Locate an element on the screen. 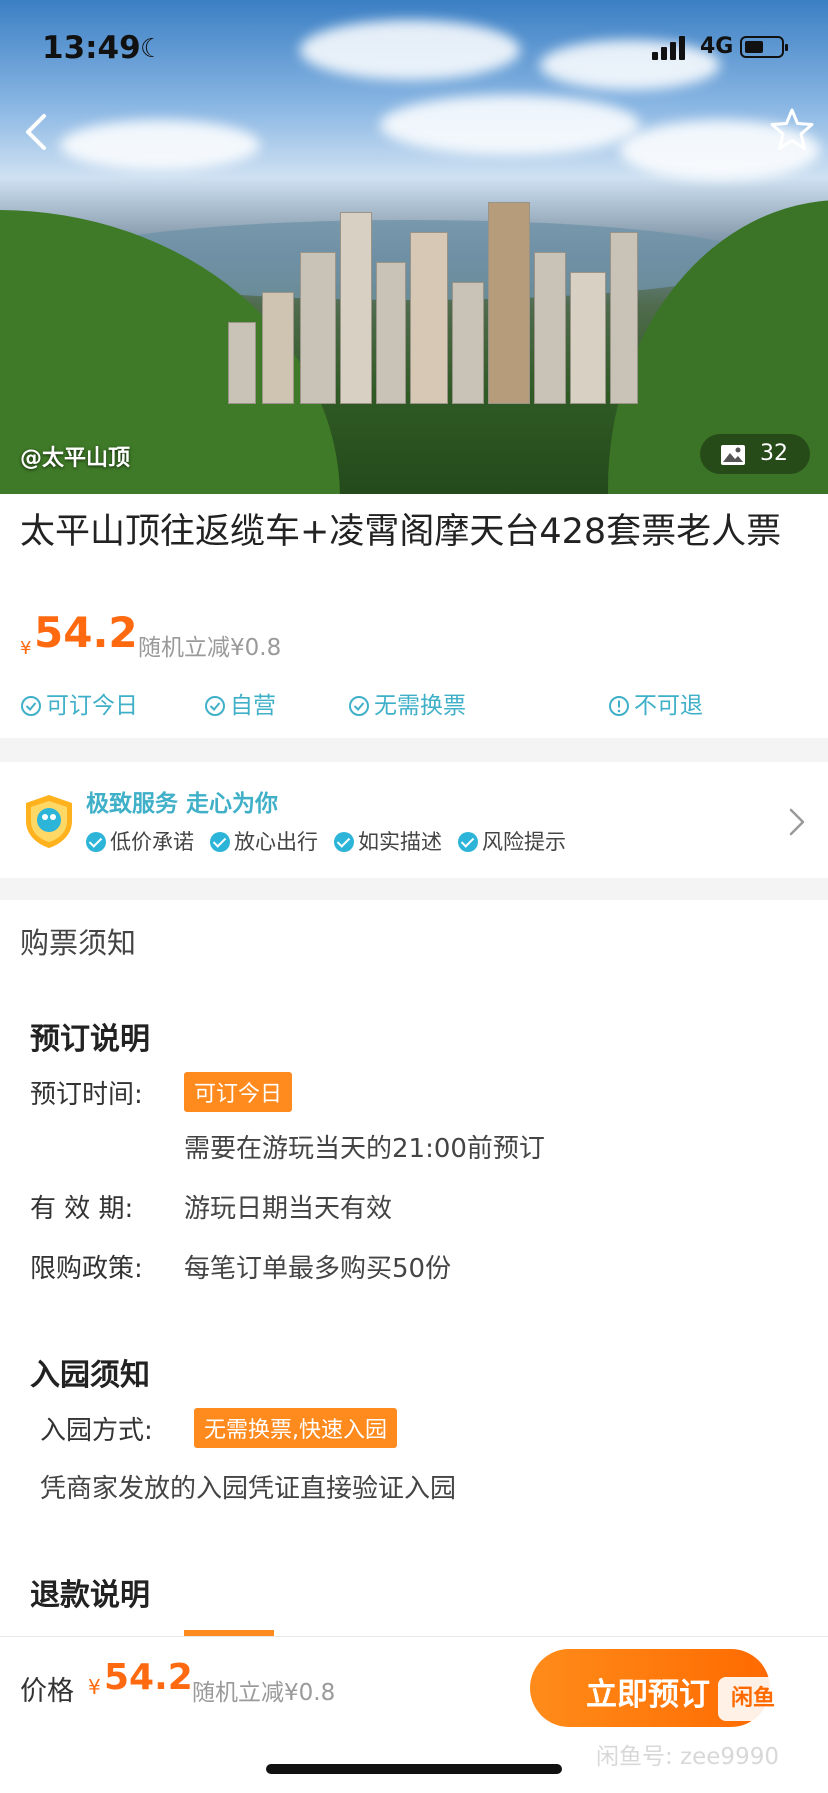  service-item: 风险提示 is located at coordinates (512, 841).